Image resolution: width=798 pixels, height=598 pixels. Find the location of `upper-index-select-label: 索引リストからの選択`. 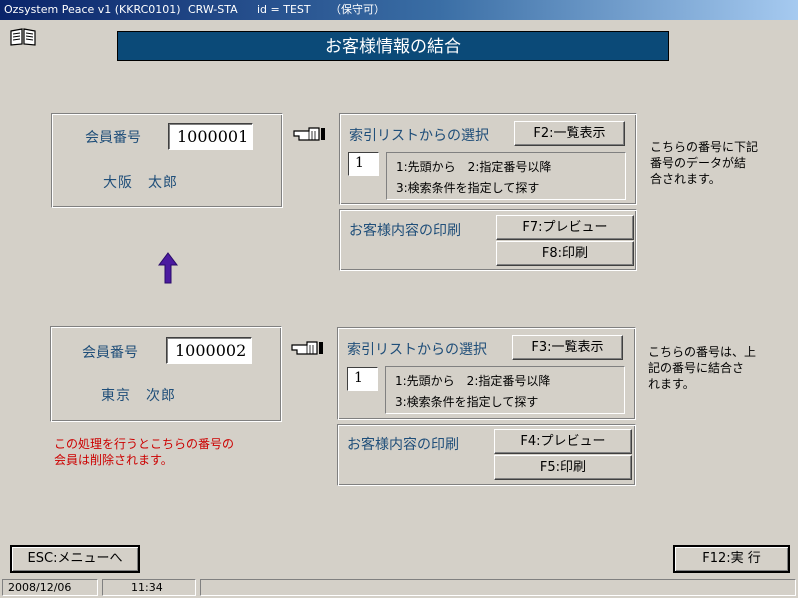

upper-index-select-label: 索引リストからの選択 is located at coordinates (419, 136).